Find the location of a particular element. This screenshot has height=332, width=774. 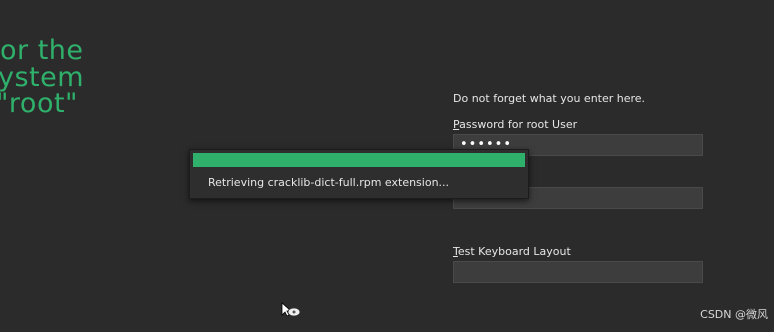

password-label: Password for root User is located at coordinates (515, 124).